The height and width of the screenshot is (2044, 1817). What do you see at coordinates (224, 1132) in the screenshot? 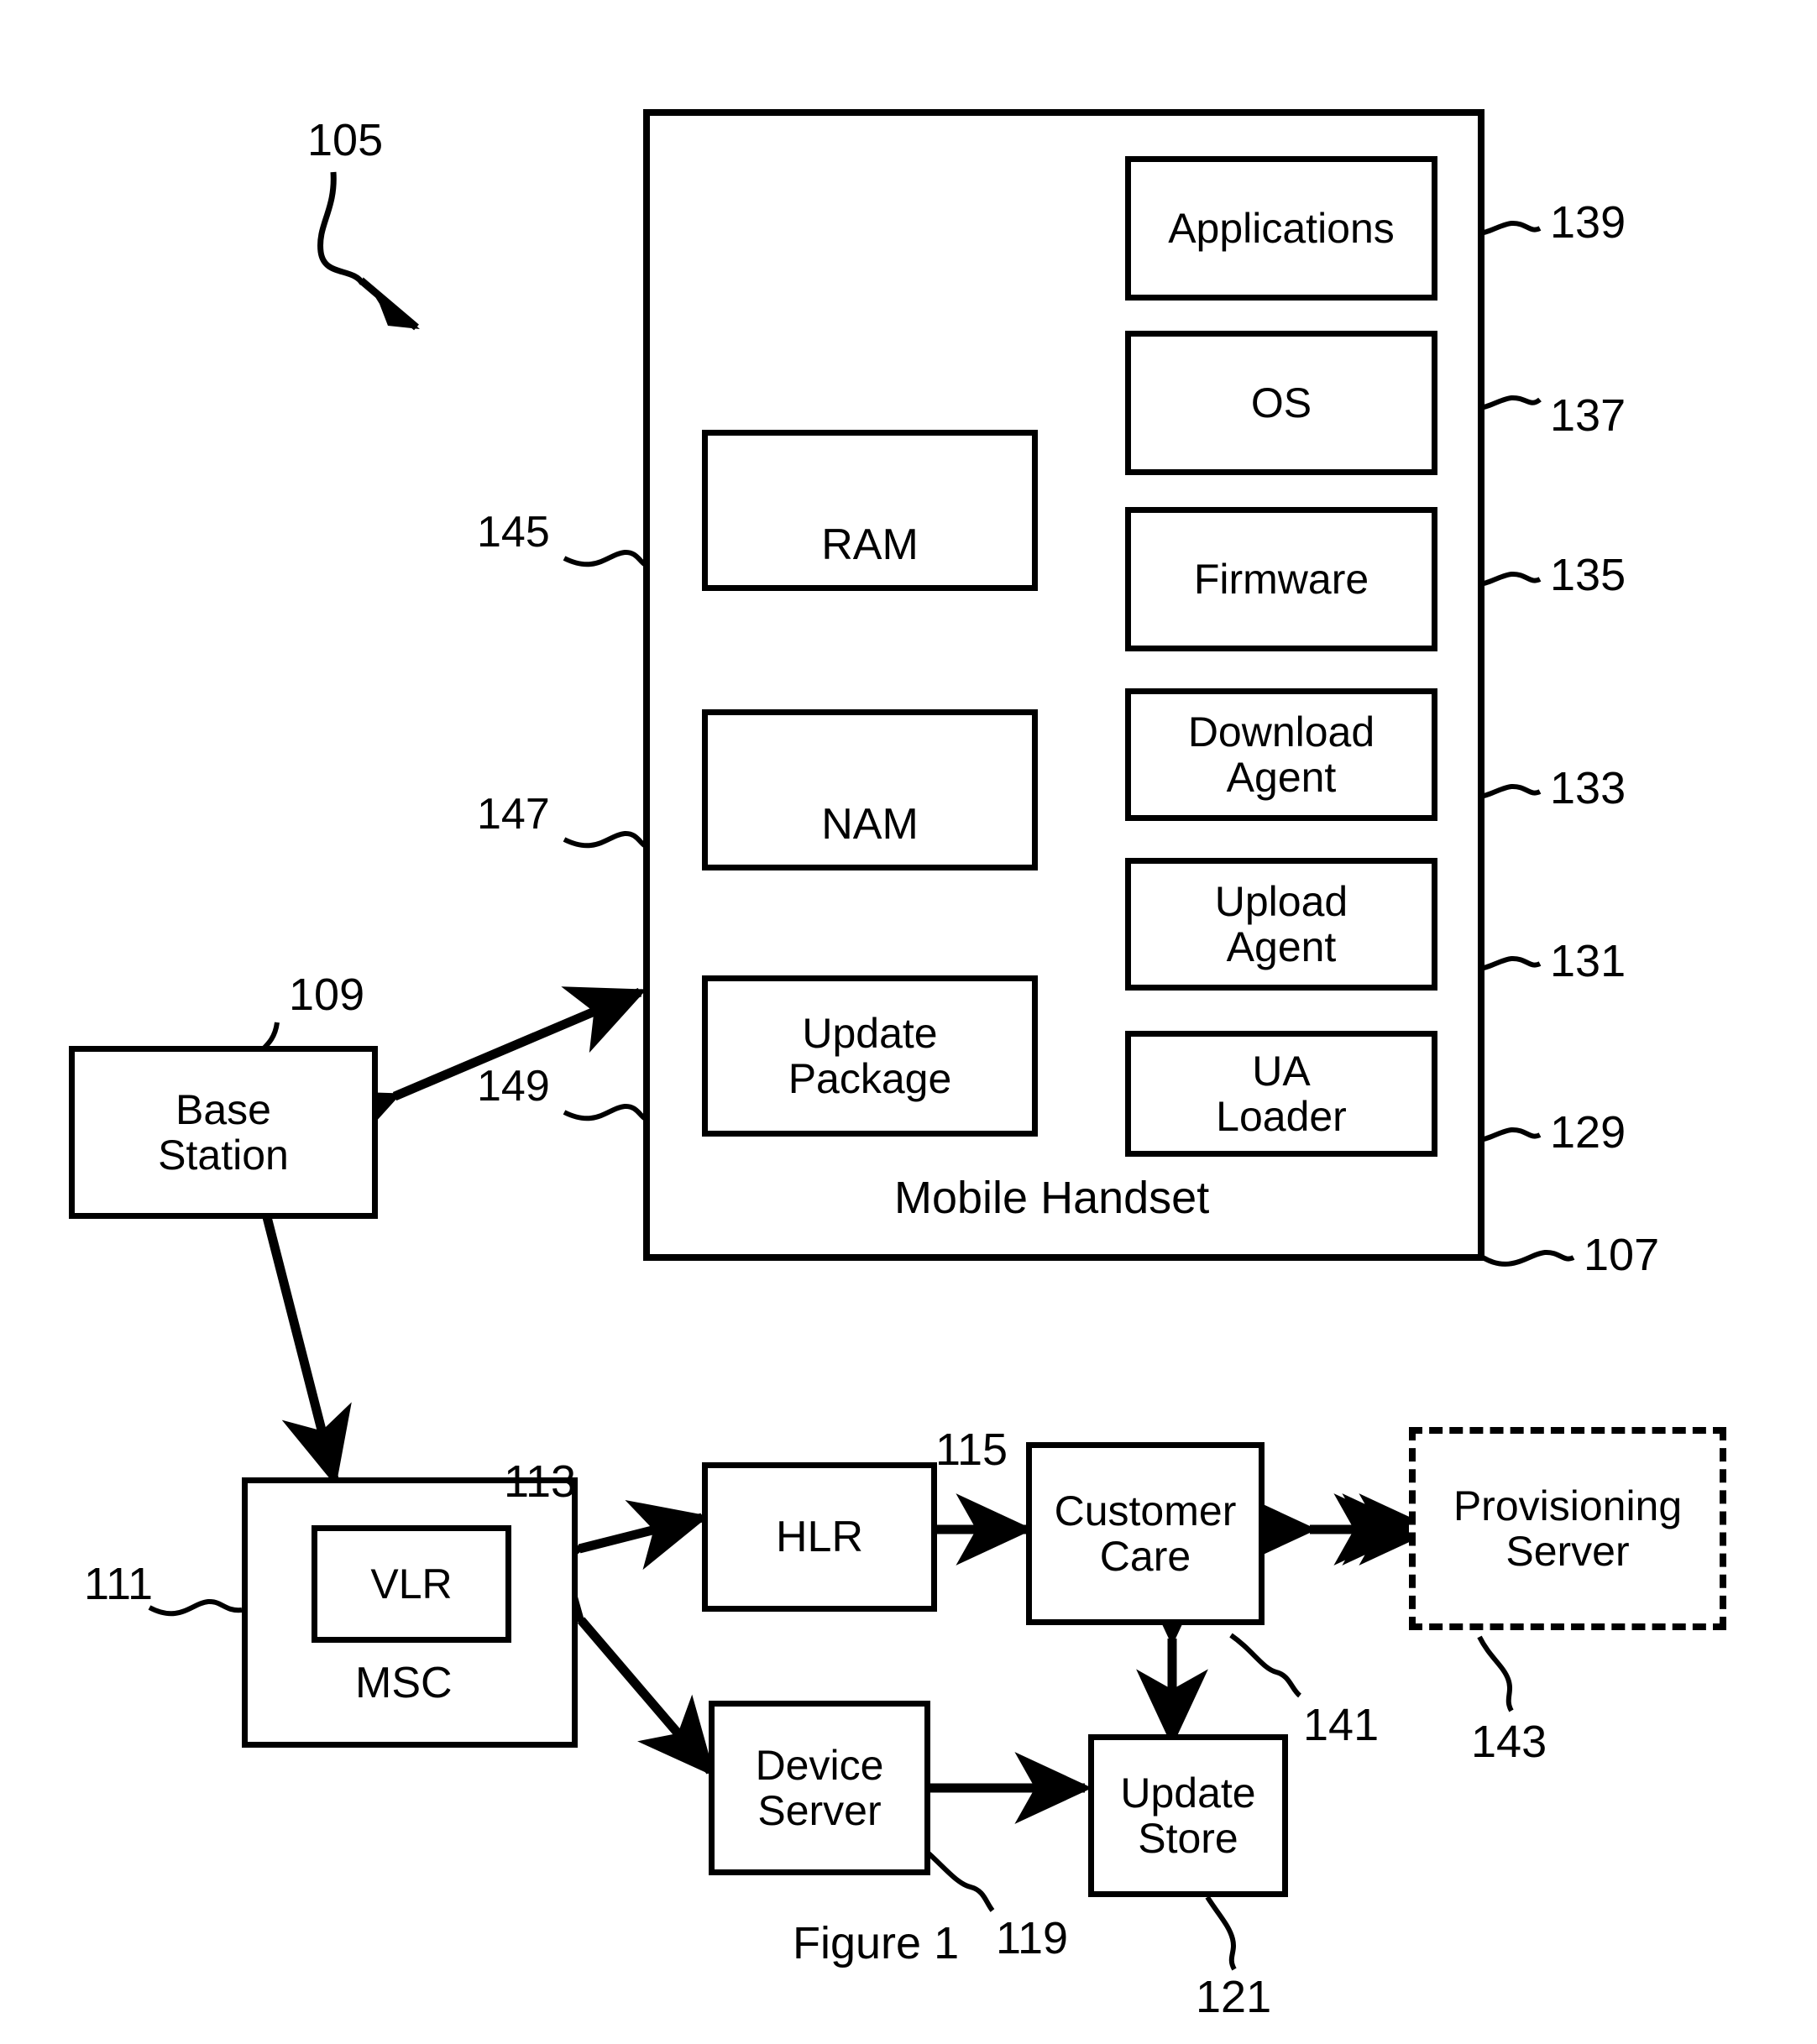
I see `base-station-box: Base Station` at bounding box center [224, 1132].